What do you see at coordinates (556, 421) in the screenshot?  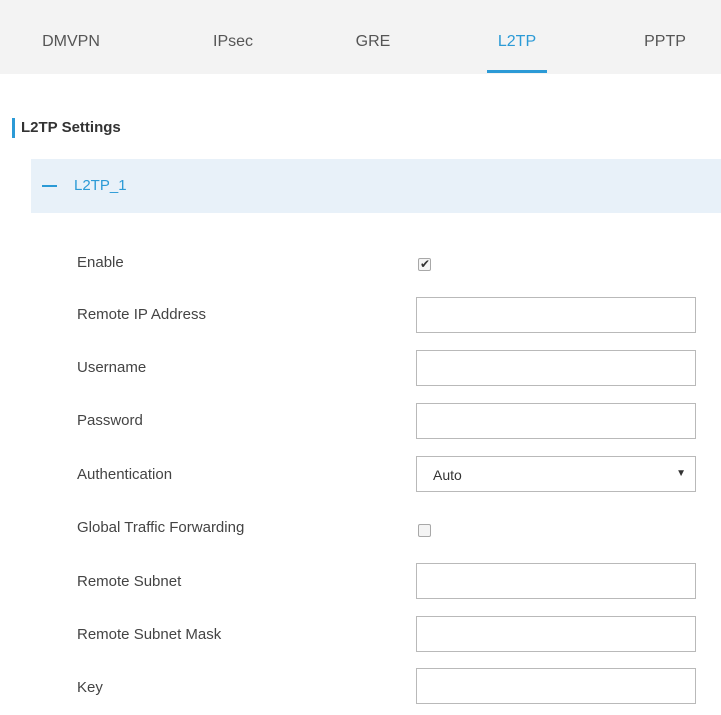 I see `password-input` at bounding box center [556, 421].